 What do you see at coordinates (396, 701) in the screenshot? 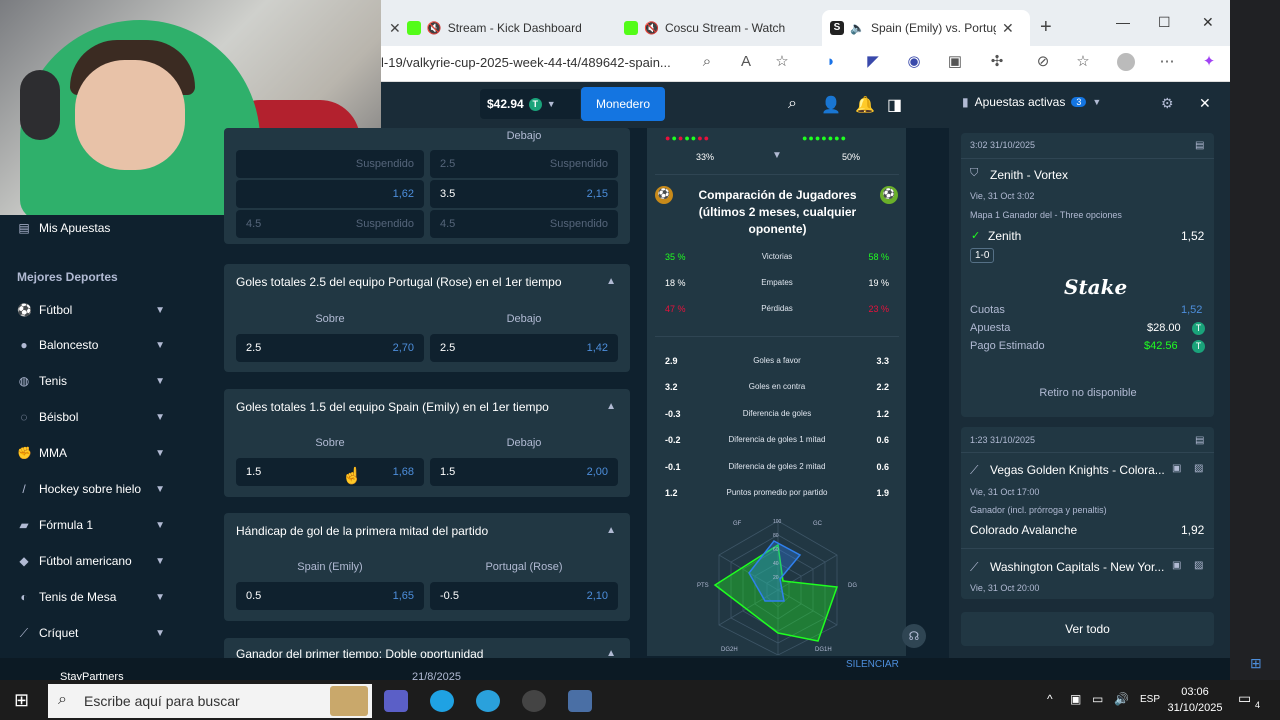
I see `discord-taskbar-icon` at bounding box center [396, 701].